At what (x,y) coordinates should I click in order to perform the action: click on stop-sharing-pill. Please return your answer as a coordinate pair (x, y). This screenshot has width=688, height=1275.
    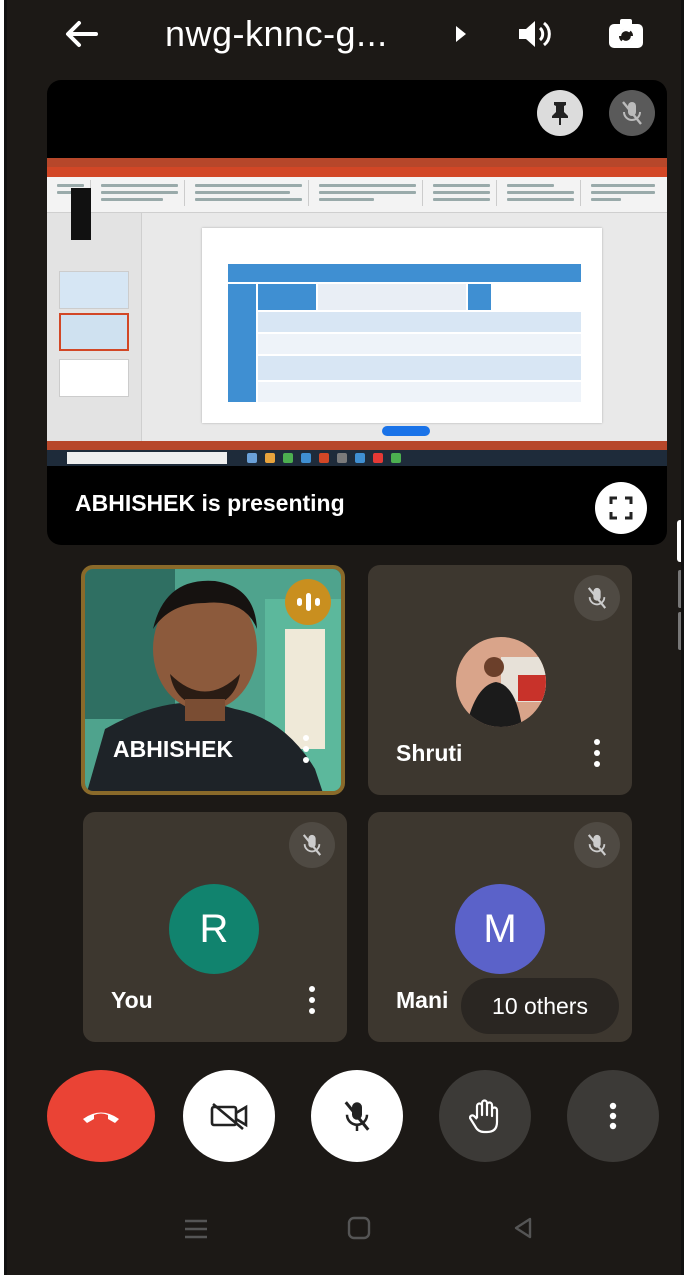
    Looking at the image, I should click on (406, 431).